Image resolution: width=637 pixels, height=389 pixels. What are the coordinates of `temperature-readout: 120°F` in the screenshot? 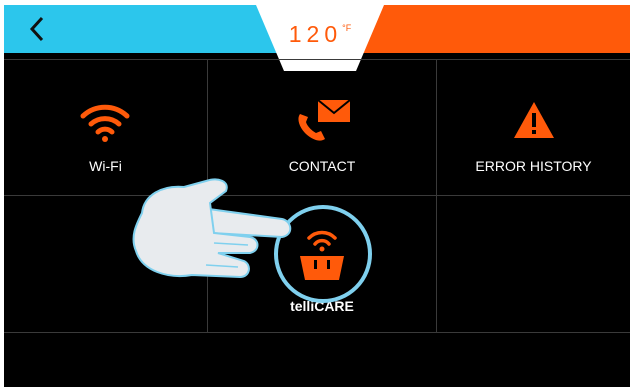 It's located at (320, 34).